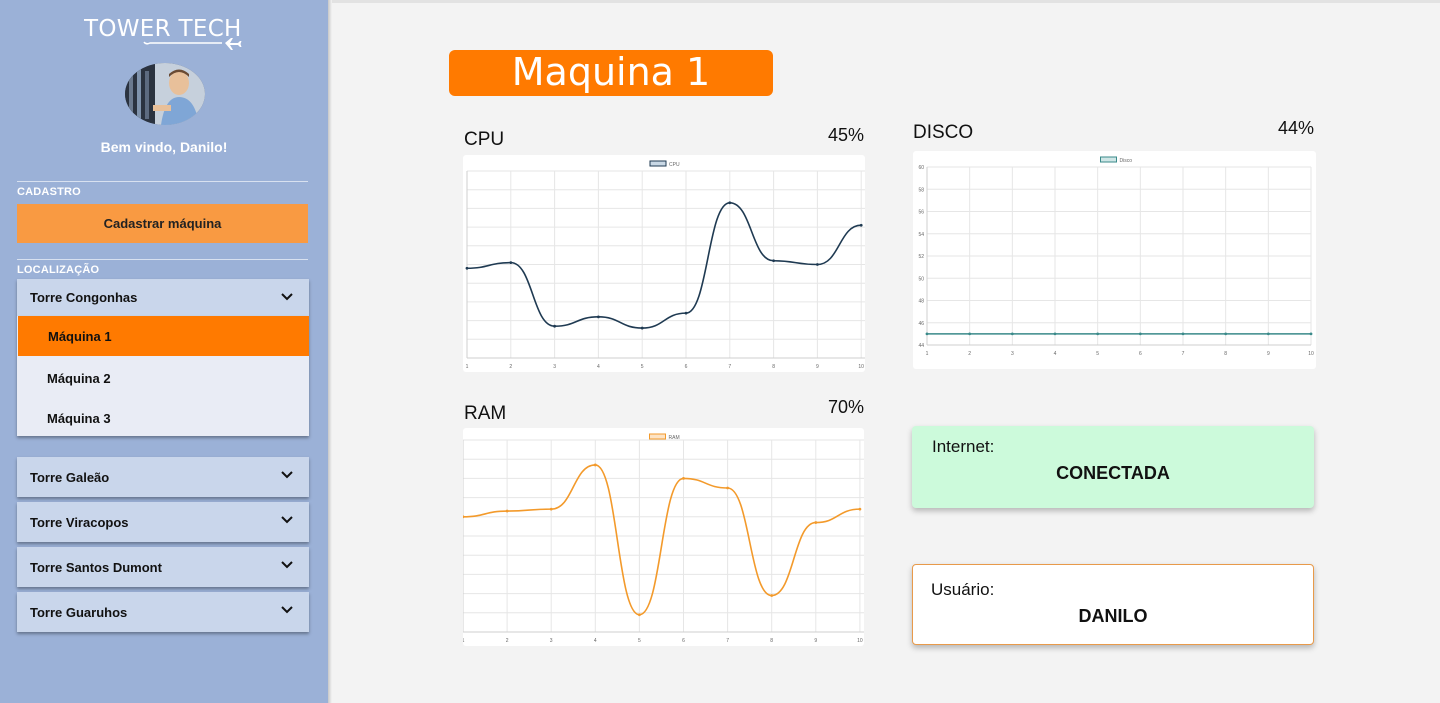 Image resolution: width=1440 pixels, height=703 pixels. I want to click on divider, so click(162, 259).